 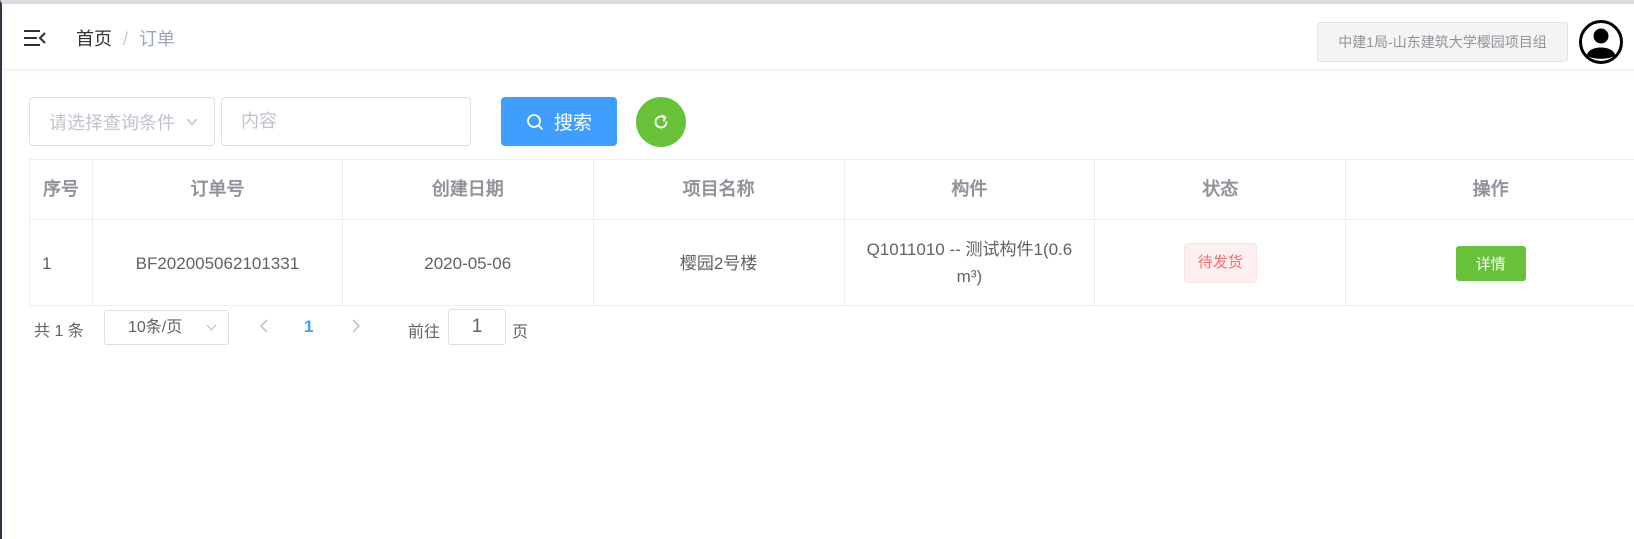 What do you see at coordinates (264, 326) in the screenshot?
I see `chevron-left-icon` at bounding box center [264, 326].